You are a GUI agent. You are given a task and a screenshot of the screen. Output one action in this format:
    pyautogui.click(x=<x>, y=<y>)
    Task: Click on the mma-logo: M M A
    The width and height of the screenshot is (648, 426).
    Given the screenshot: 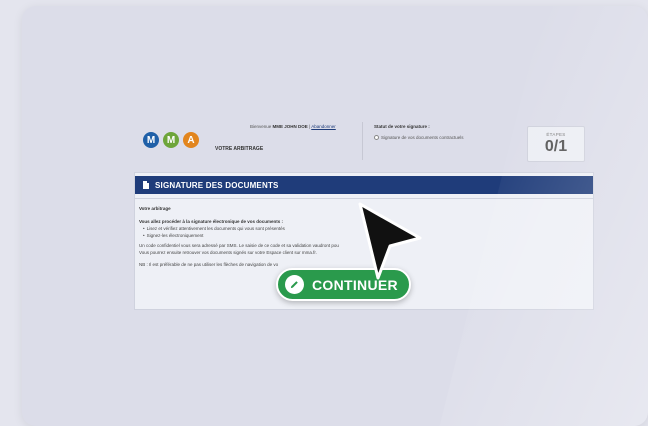 What is the action you would take?
    pyautogui.click(x=171, y=140)
    